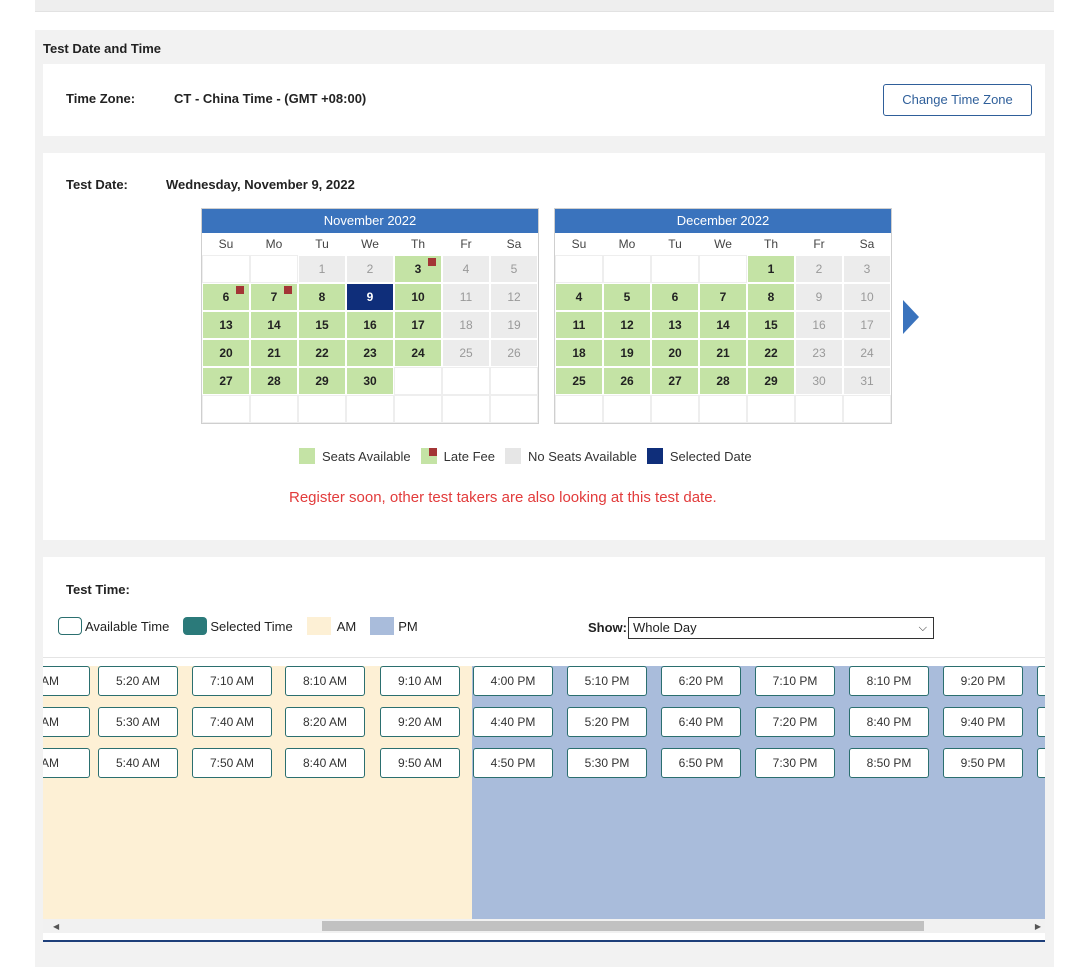  Describe the element at coordinates (607, 722) in the screenshot. I see `time-slot-button: 5:20 PM` at that location.